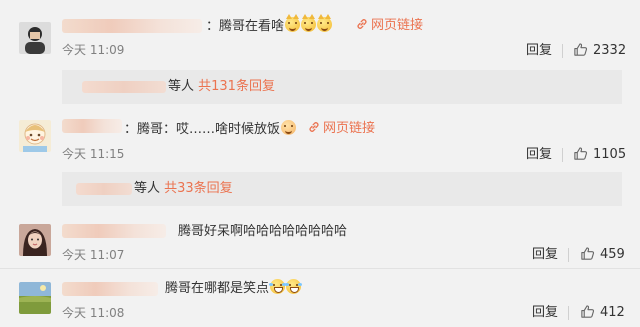  Describe the element at coordinates (93, 50) in the screenshot. I see `comment-time: 今天 11:09` at that location.